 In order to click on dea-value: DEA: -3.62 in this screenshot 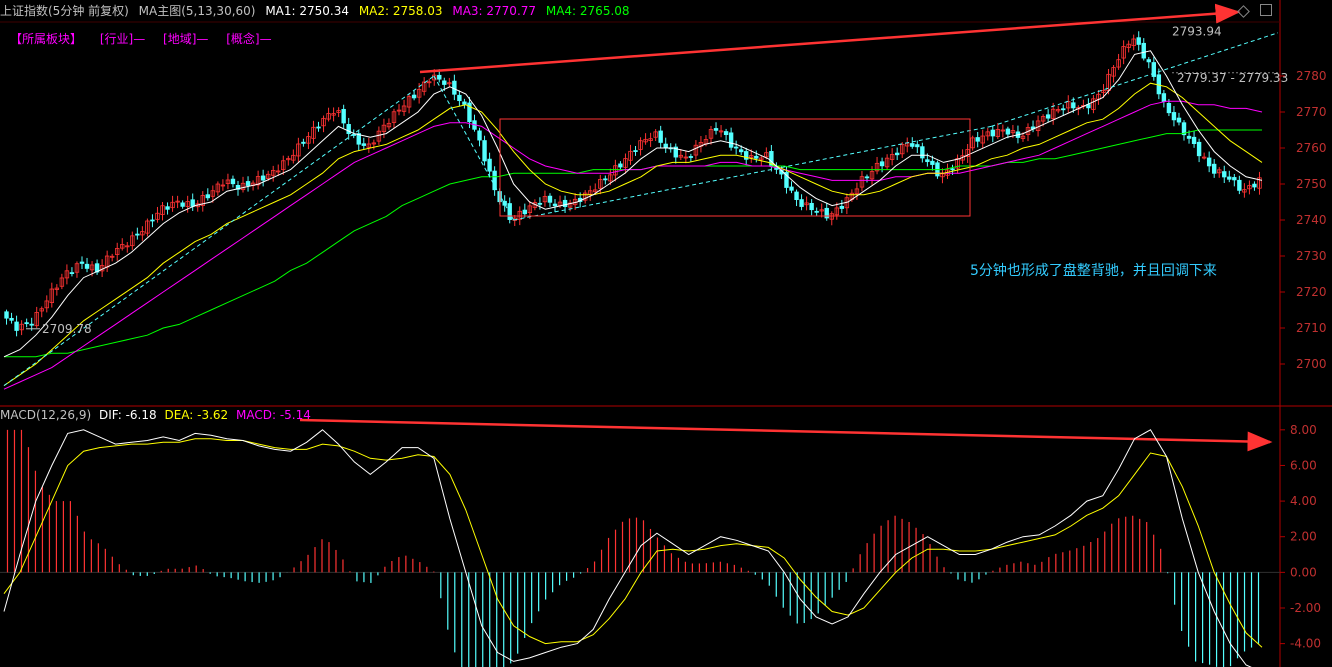, I will do `click(196, 415)`.